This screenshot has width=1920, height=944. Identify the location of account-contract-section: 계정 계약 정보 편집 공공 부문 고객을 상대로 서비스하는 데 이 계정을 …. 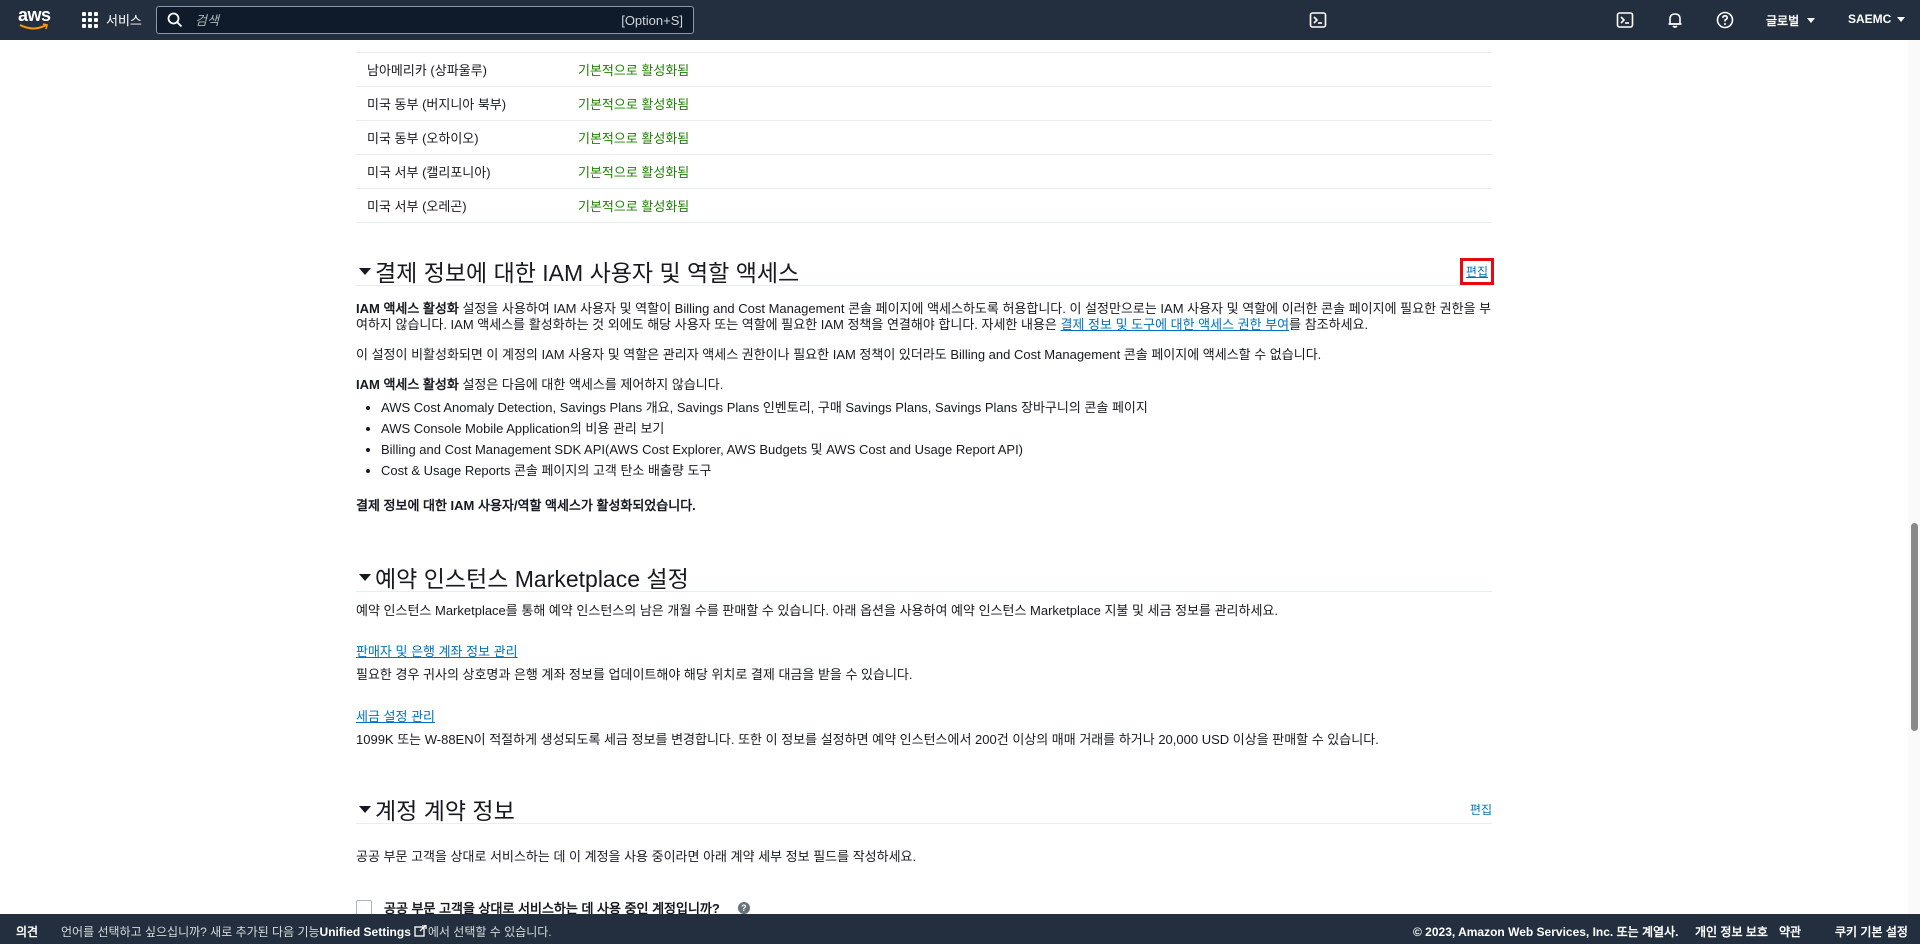
(924, 830).